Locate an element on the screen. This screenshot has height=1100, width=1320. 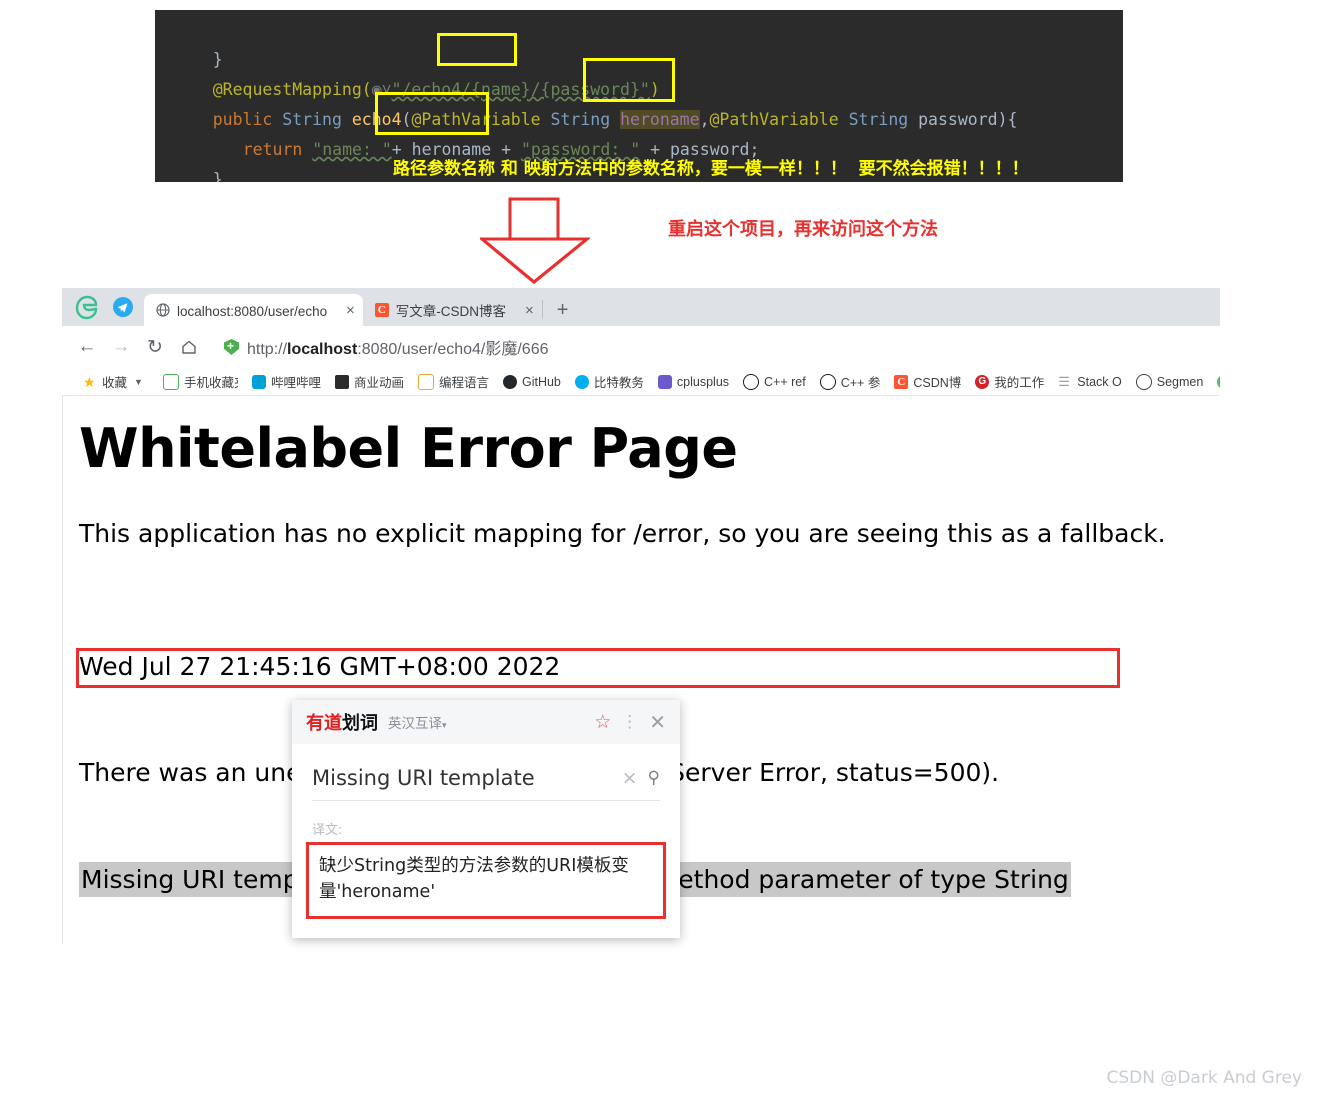
telegram-icon is located at coordinates (123, 307).